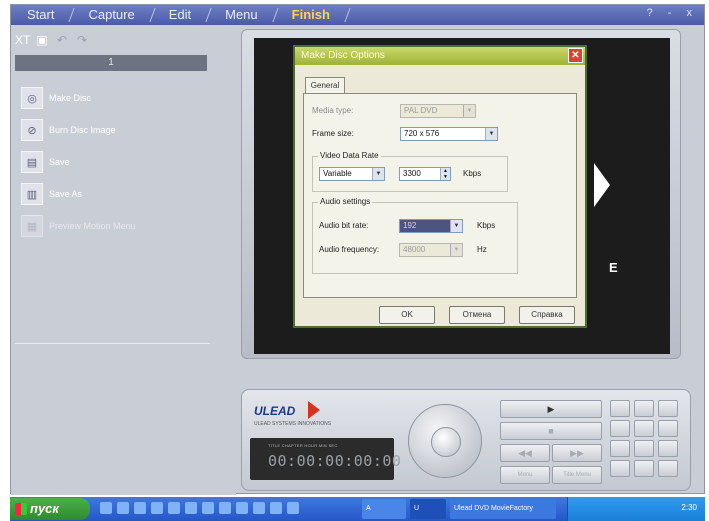 This screenshot has width=709, height=521. What do you see at coordinates (503, 509) in the screenshot?
I see `taskbar-item-ulead: Ulead DVD MovieFactory` at bounding box center [503, 509].